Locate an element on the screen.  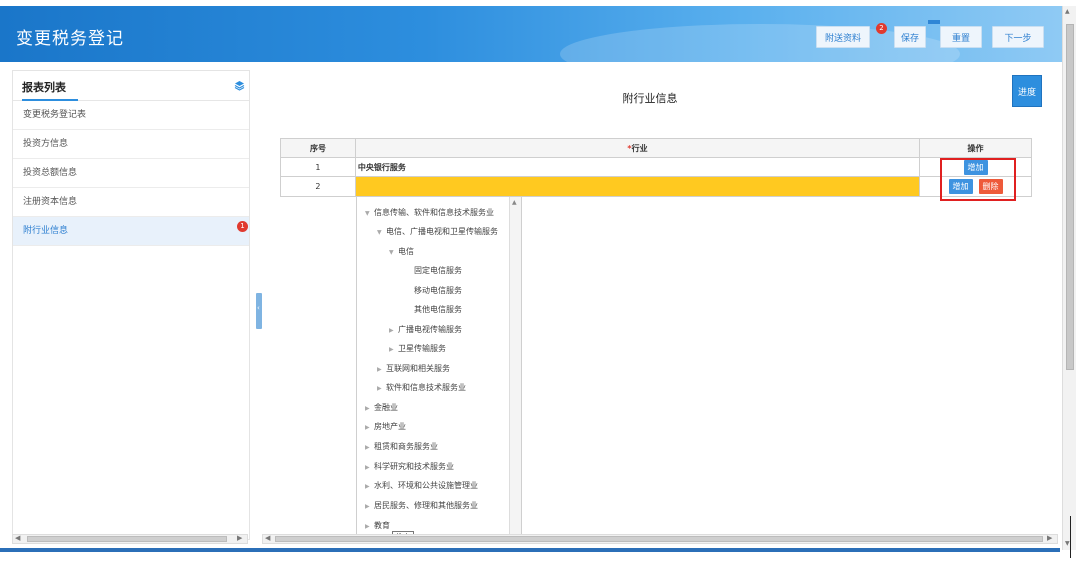
tree-node-label: 卫星传输服务 is located at coordinates (422, 348).